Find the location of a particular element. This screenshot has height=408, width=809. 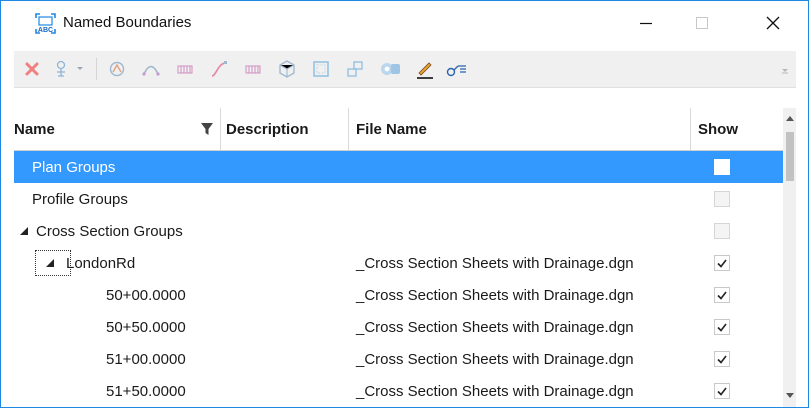

view-icon is located at coordinates (390, 69).